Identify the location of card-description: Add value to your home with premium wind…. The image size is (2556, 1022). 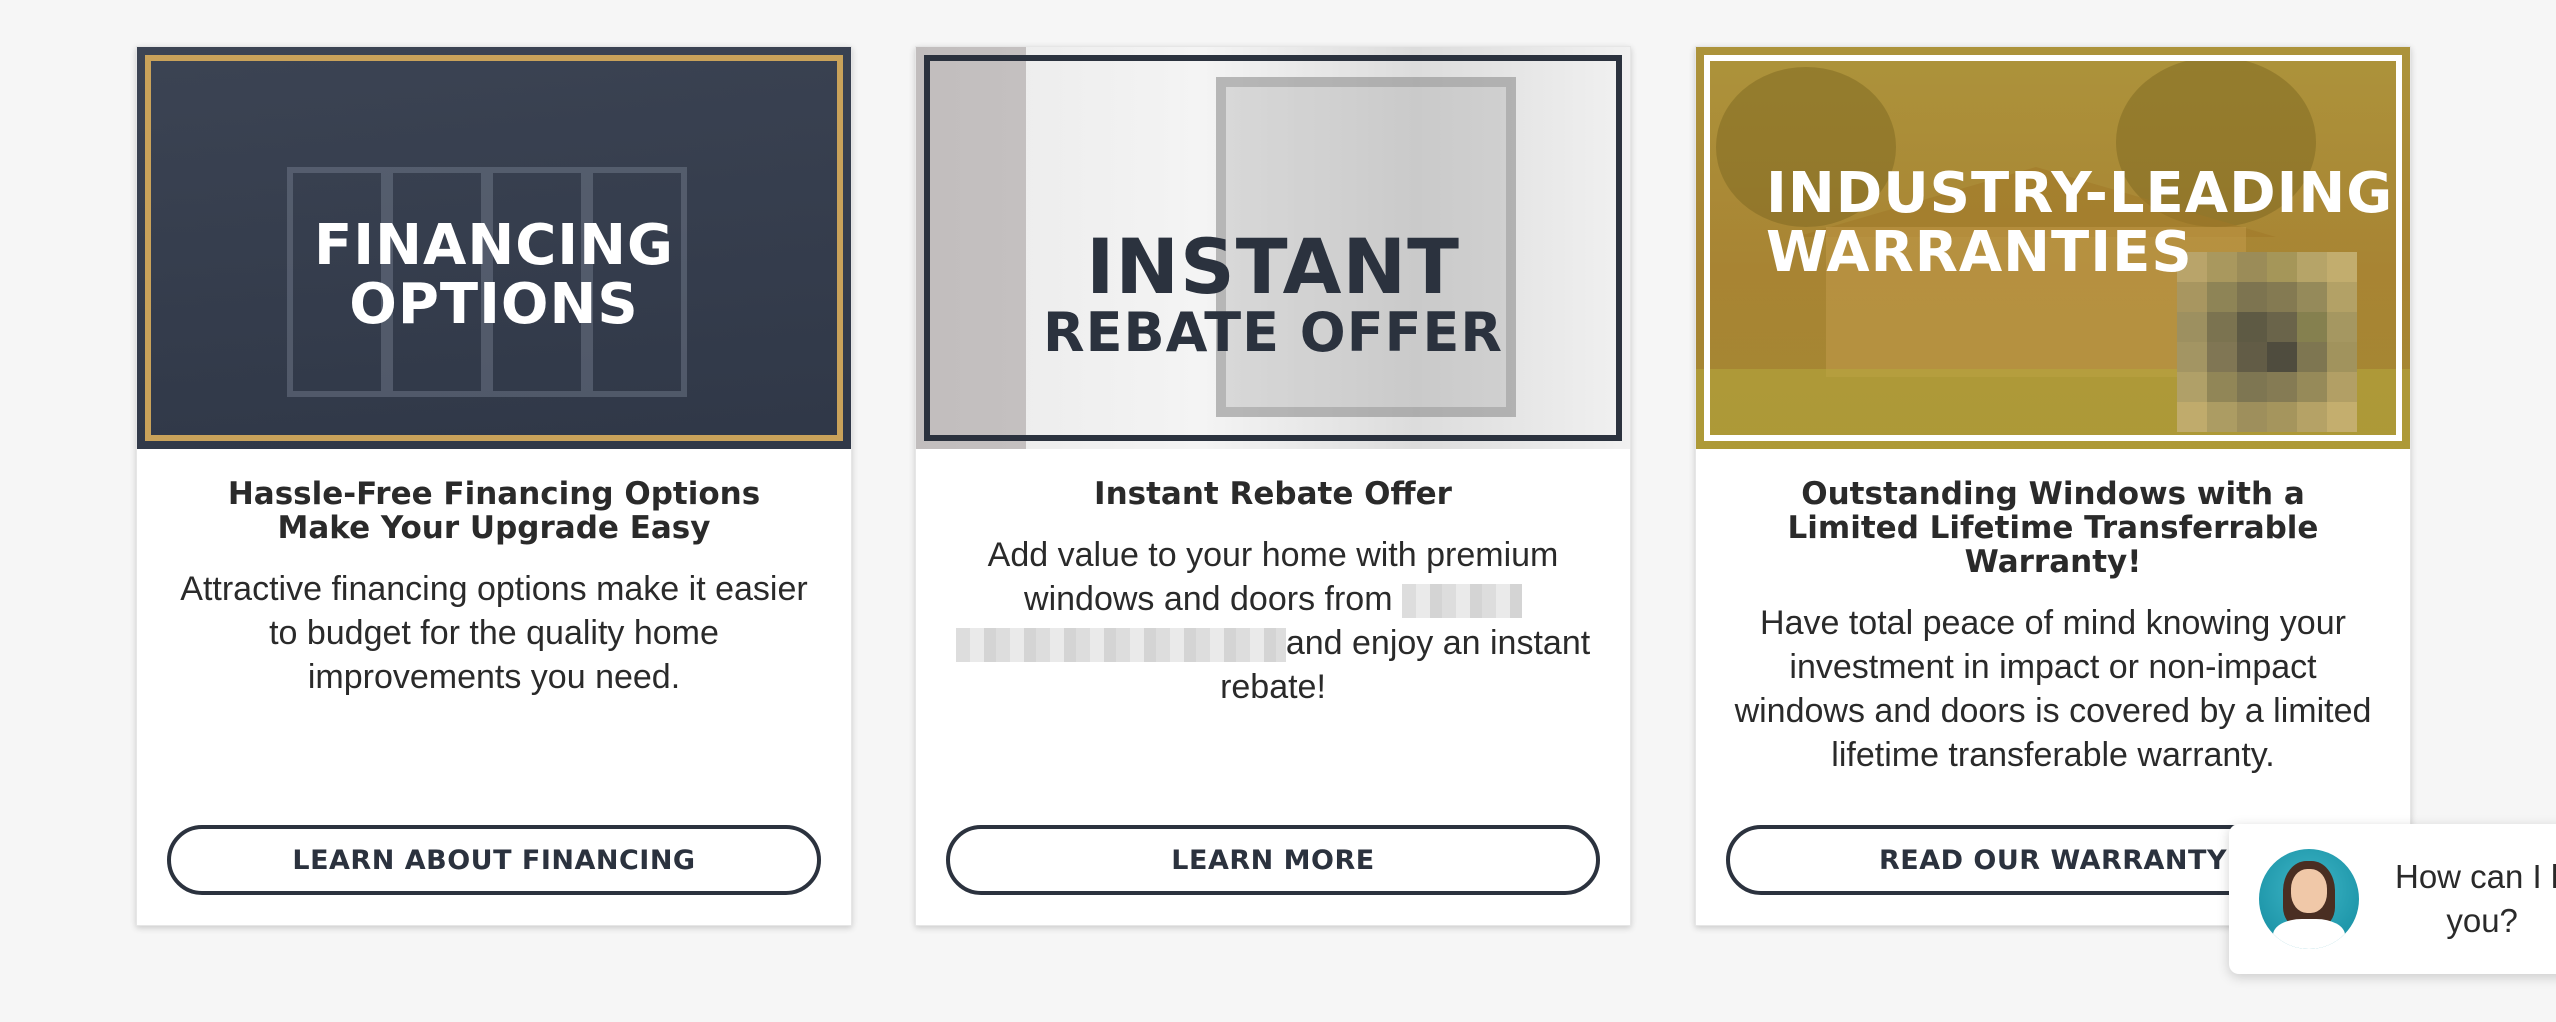
(1273, 621).